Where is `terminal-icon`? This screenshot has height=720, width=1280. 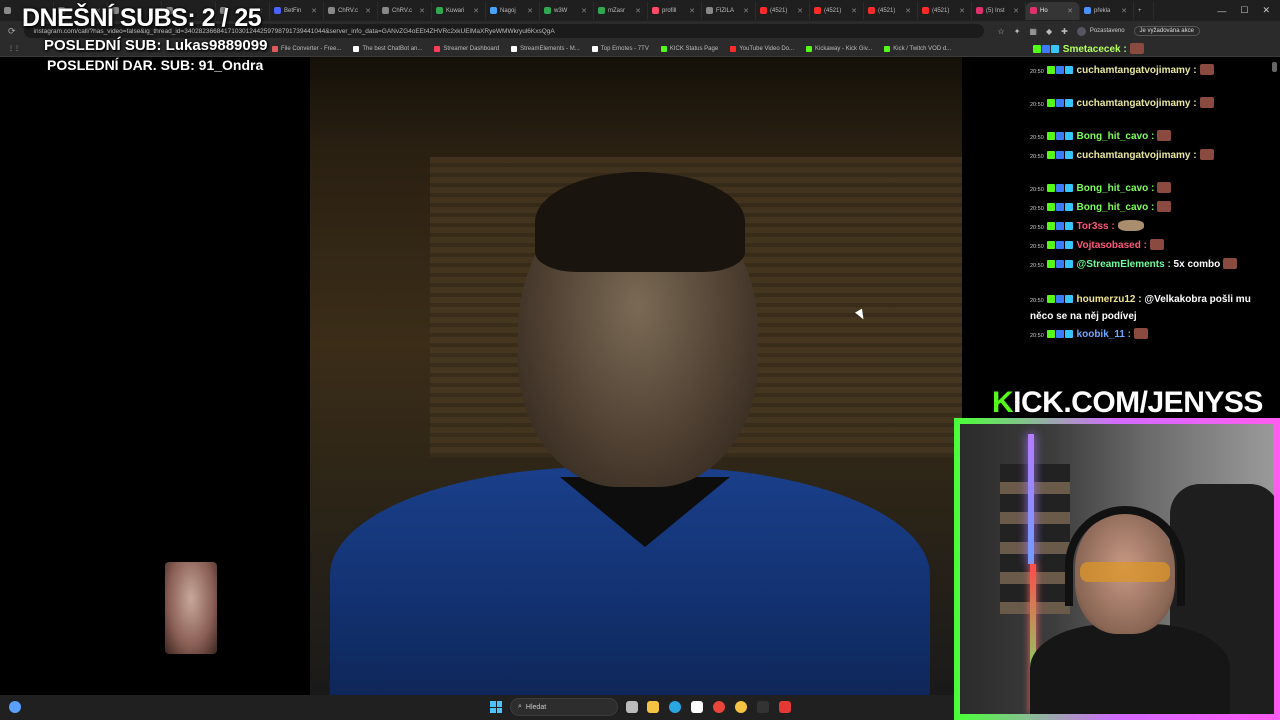
terminal-icon is located at coordinates (763, 707).